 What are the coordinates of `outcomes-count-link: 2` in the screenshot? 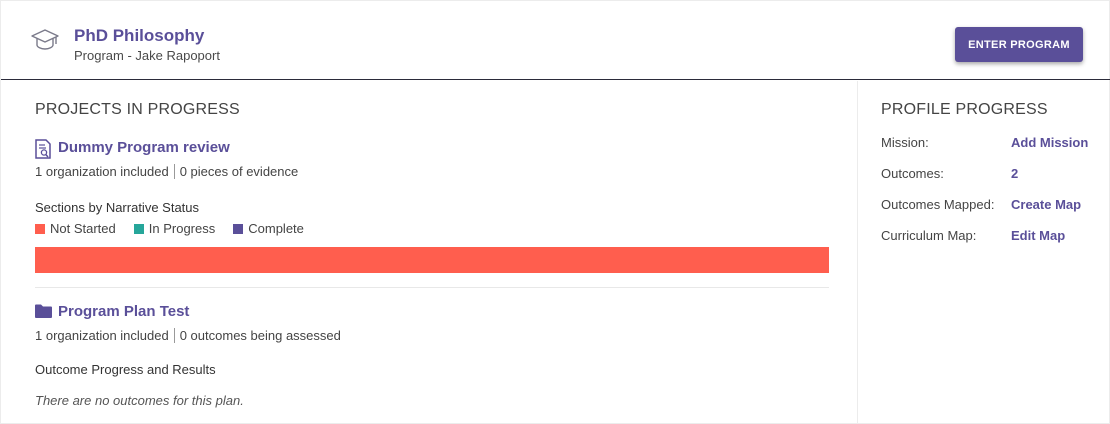 It's located at (1014, 173).